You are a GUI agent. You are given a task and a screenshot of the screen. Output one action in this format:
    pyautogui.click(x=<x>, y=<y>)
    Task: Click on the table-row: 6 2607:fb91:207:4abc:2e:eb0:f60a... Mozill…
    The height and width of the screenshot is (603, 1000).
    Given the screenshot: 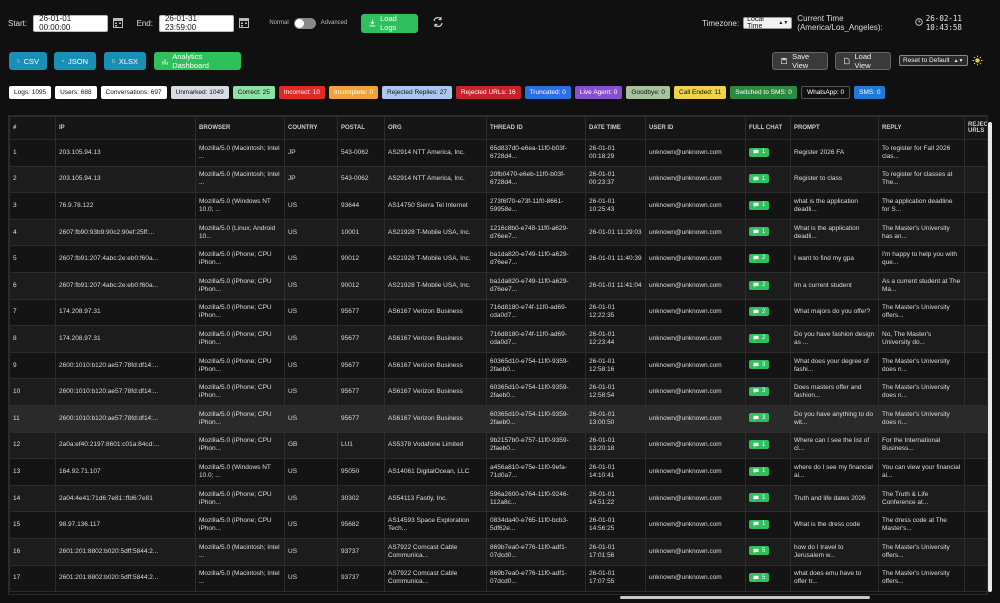 What is the action you would take?
    pyautogui.click(x=498, y=285)
    